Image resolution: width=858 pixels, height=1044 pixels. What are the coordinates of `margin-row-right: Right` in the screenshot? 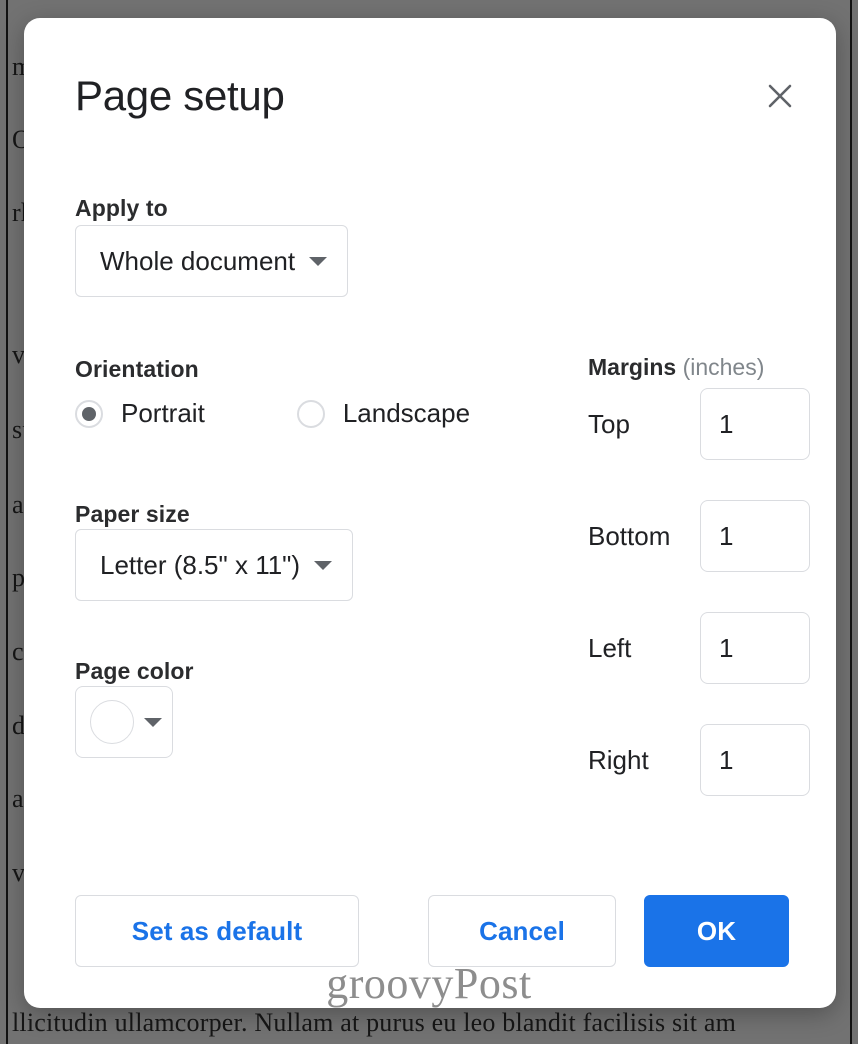 It's located at (699, 760).